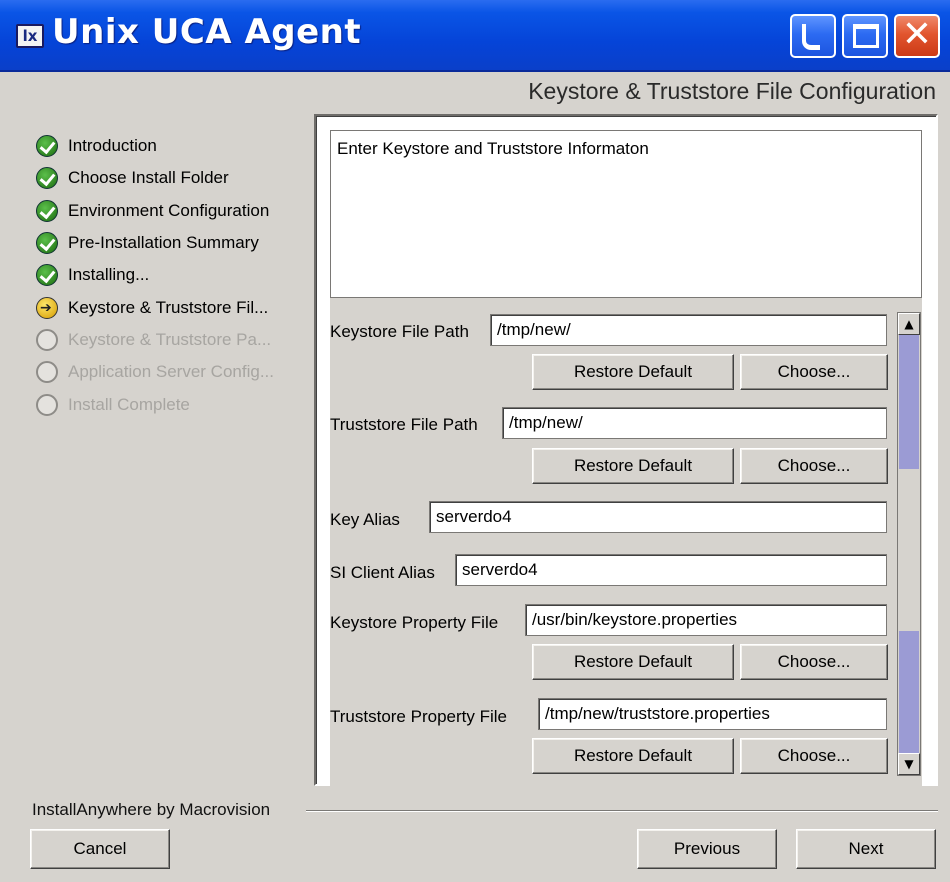 The height and width of the screenshot is (882, 950). What do you see at coordinates (626, 214) in the screenshot?
I see `description-box: Enter Keystore and Truststore Informaton` at bounding box center [626, 214].